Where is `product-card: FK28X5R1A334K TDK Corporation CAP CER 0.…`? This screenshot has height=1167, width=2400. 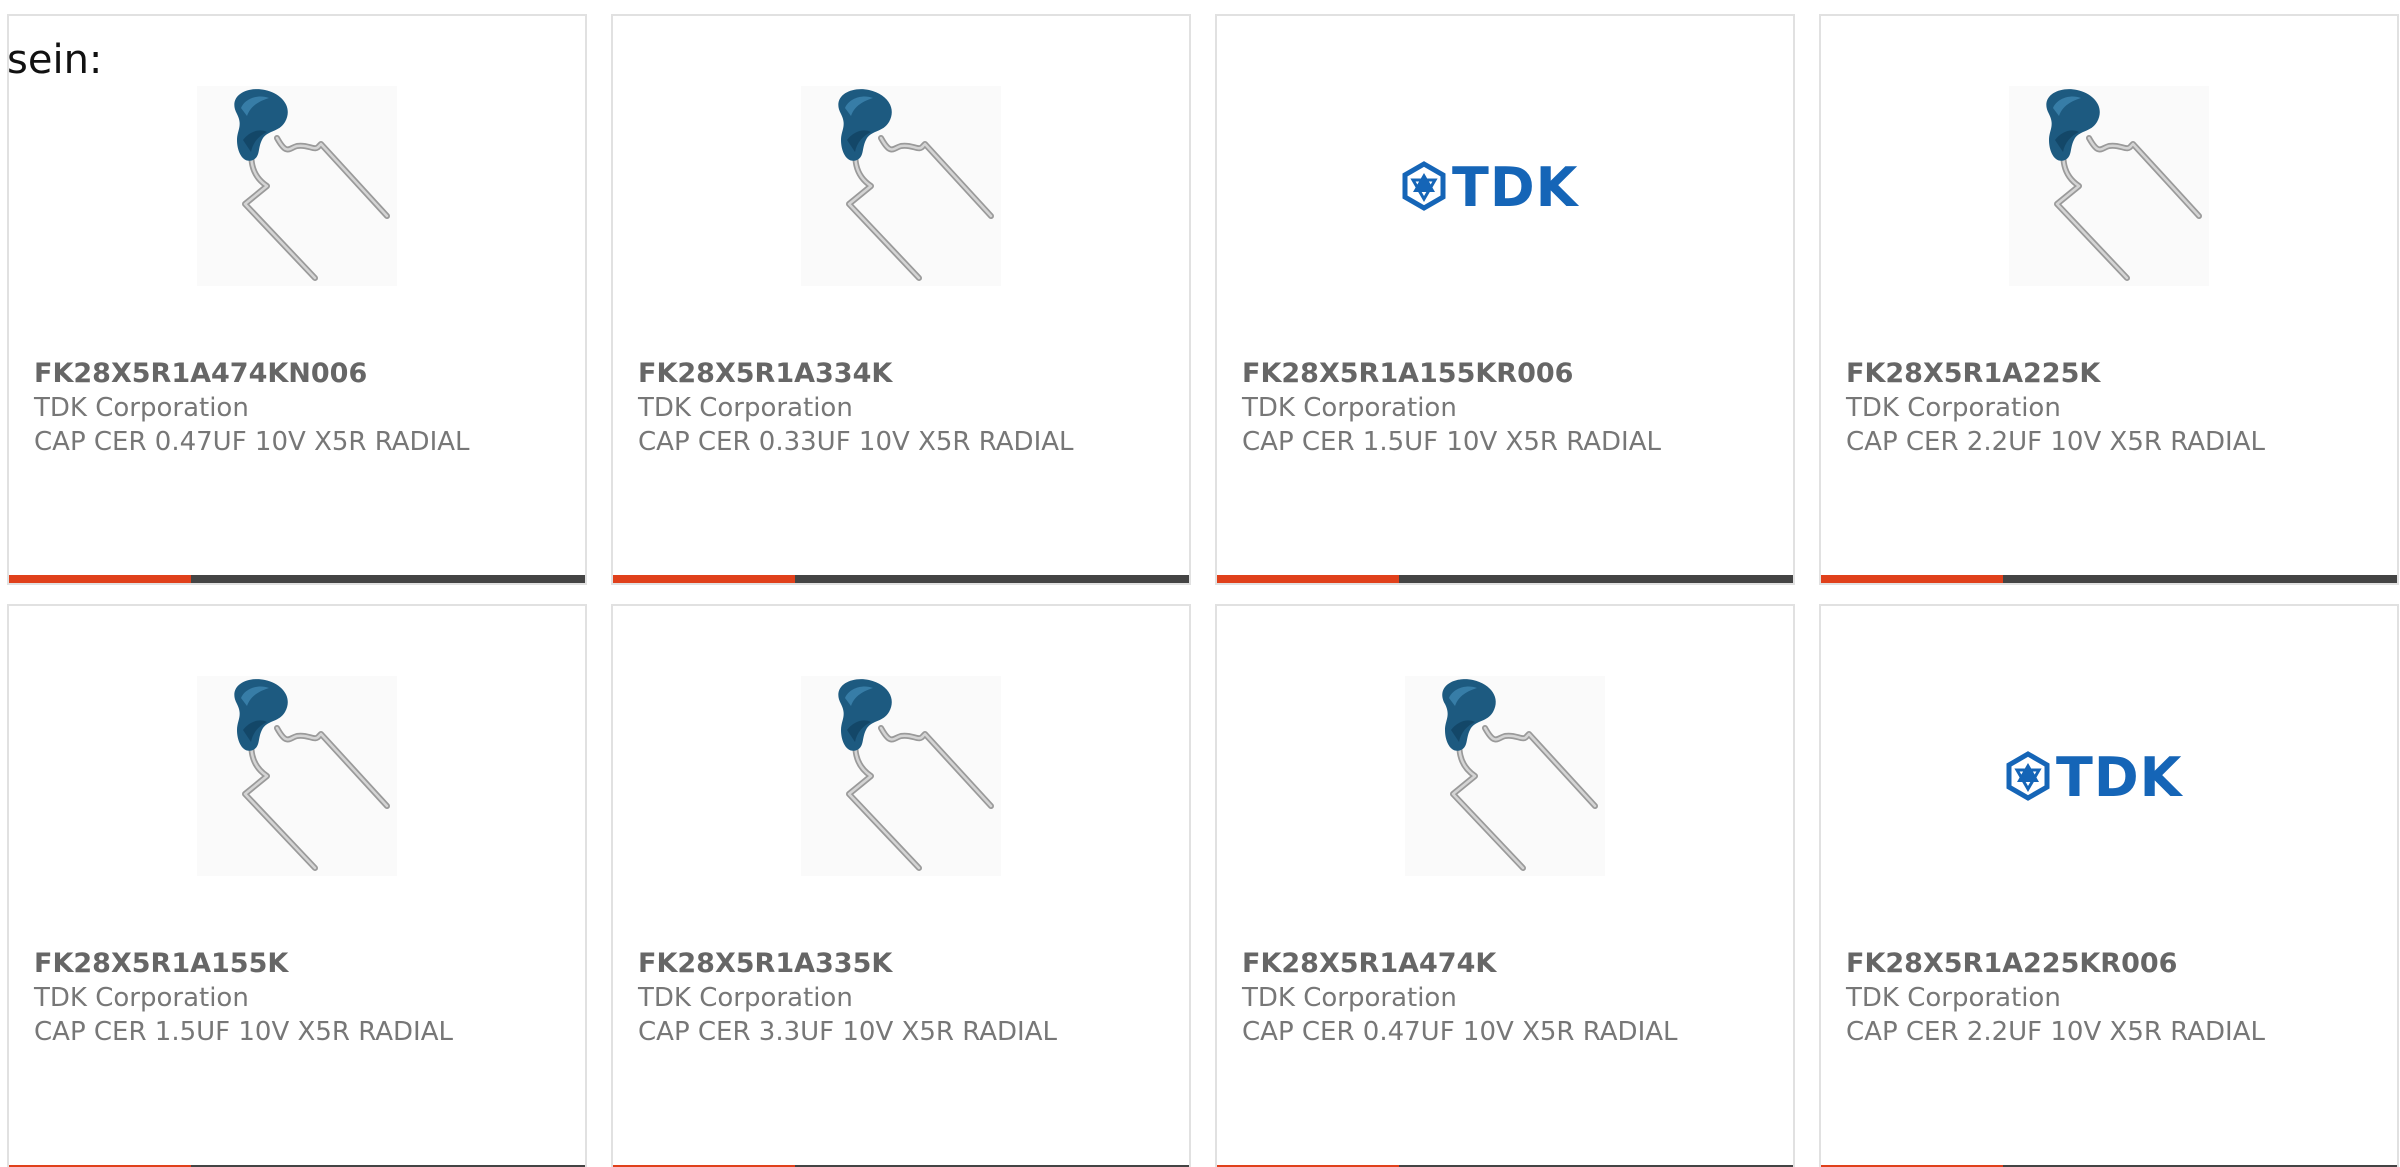 product-card: FK28X5R1A334K TDK Corporation CAP CER 0.… is located at coordinates (901, 299).